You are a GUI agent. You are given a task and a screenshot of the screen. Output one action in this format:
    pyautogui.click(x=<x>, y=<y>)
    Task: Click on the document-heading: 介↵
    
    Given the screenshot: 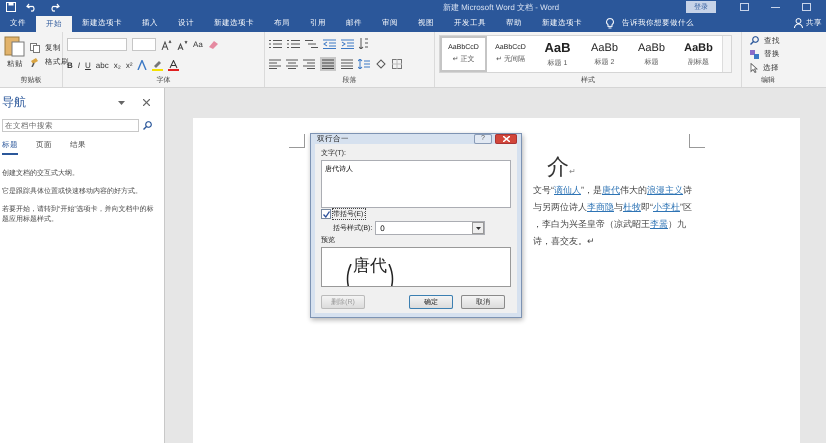 What is the action you would take?
    pyautogui.click(x=561, y=167)
    